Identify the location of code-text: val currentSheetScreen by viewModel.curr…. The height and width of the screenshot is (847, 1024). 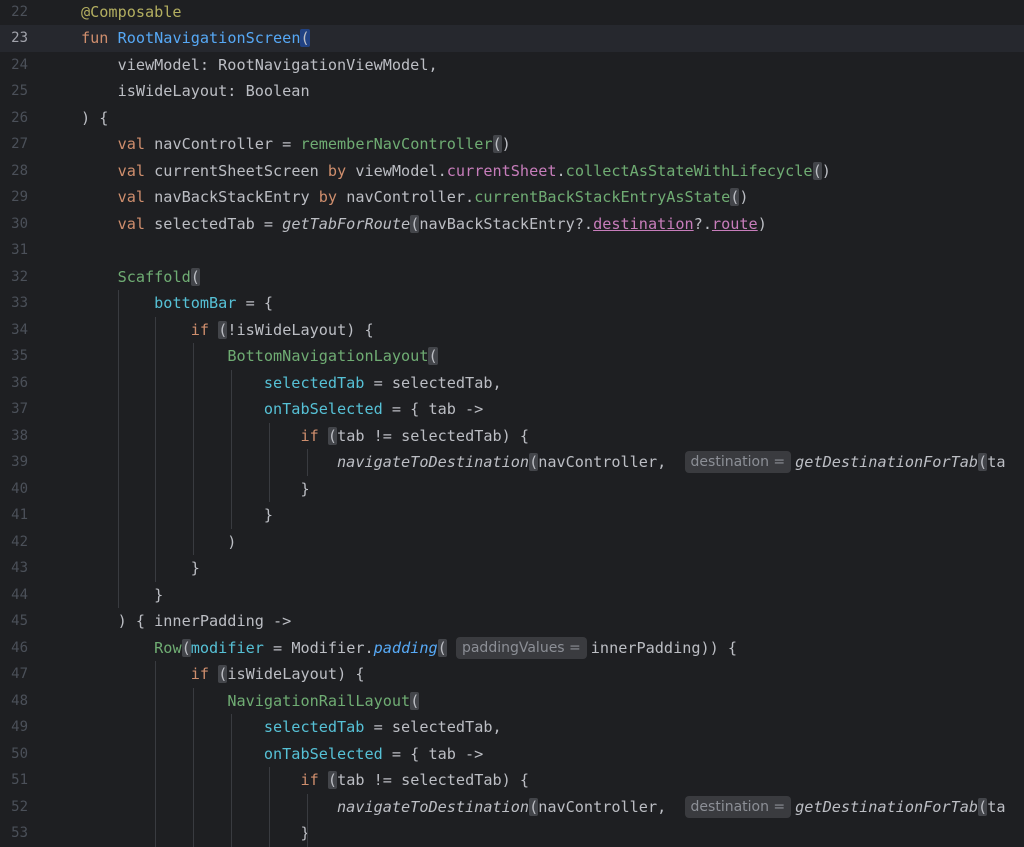
(456, 171).